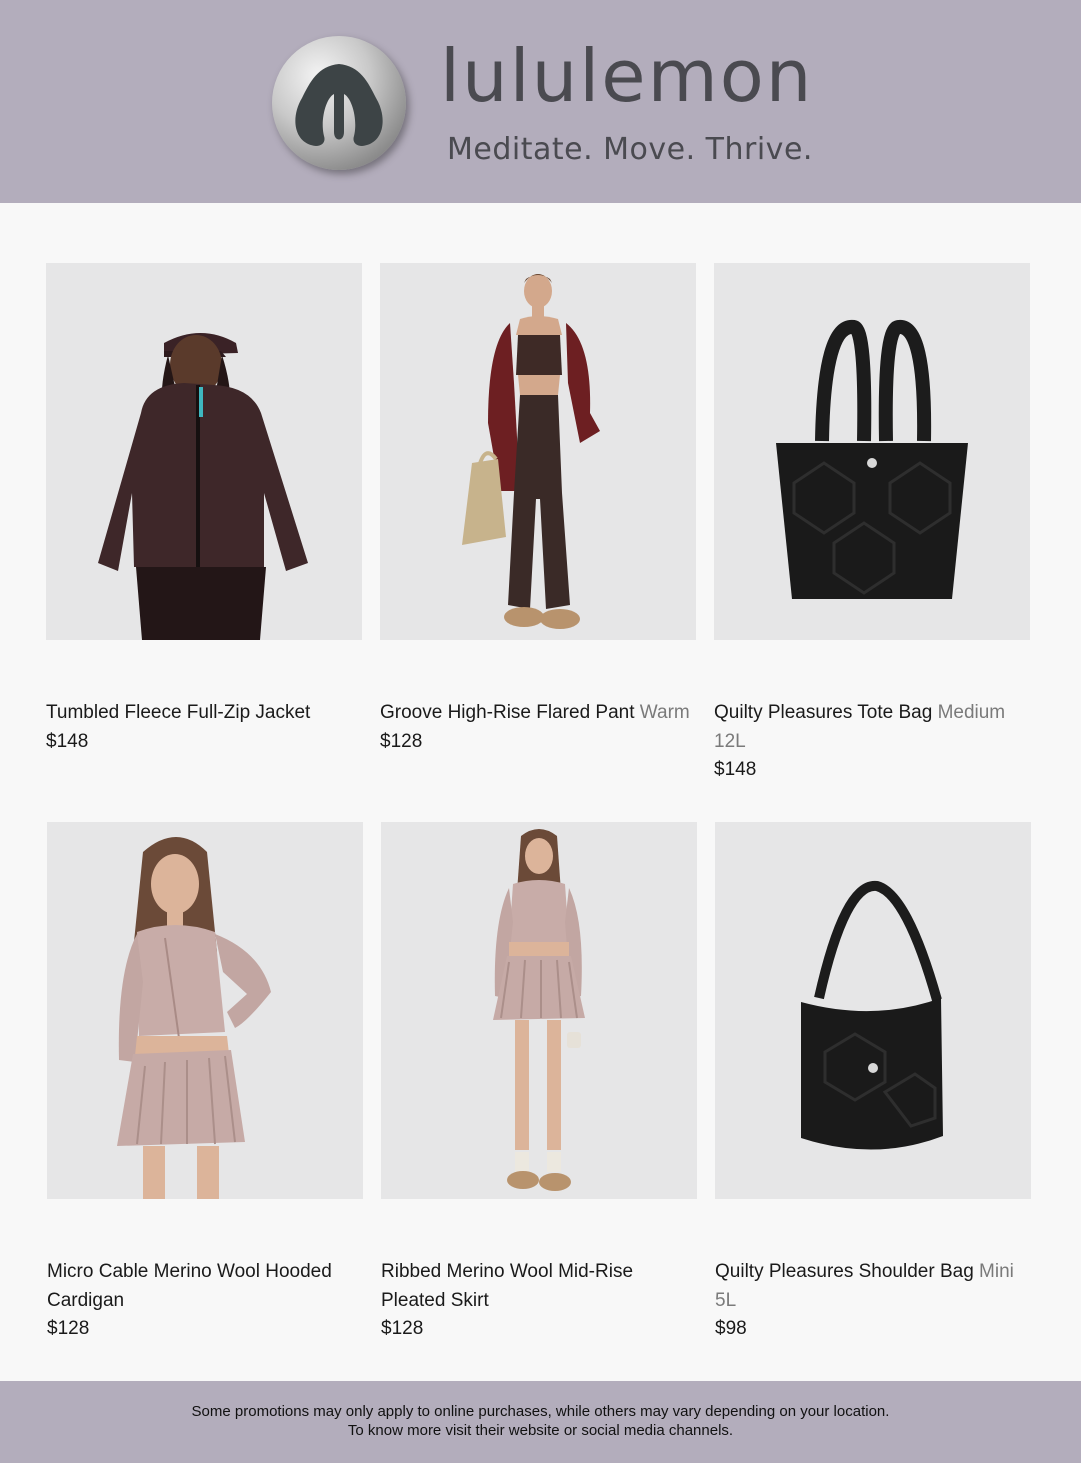  Describe the element at coordinates (339, 103) in the screenshot. I see `lululemon-logo-icon` at that location.